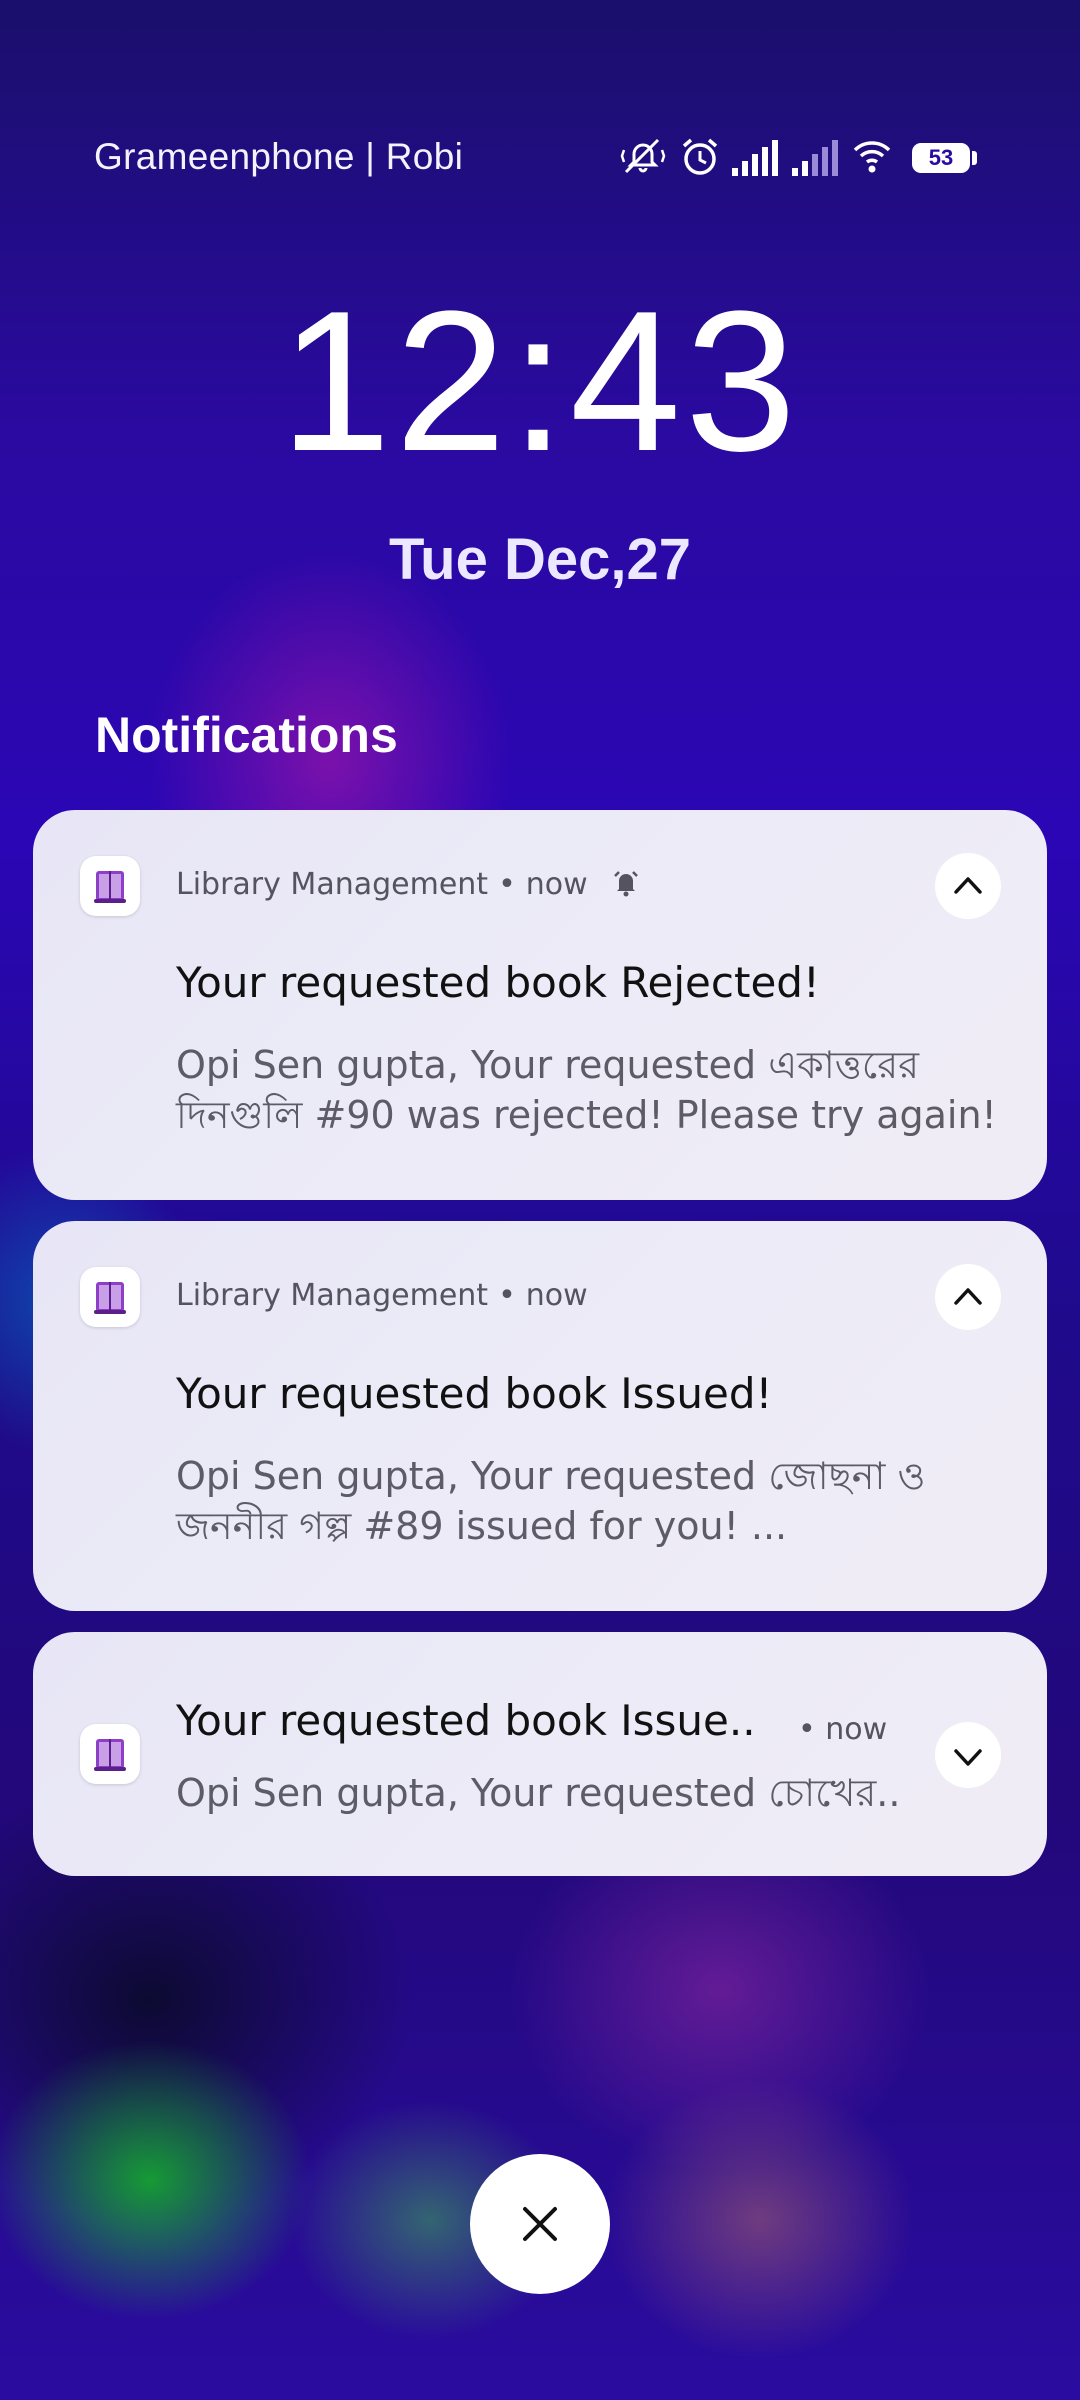 This screenshot has width=1080, height=2400. Describe the element at coordinates (872, 157) in the screenshot. I see `wifi-icon` at that location.